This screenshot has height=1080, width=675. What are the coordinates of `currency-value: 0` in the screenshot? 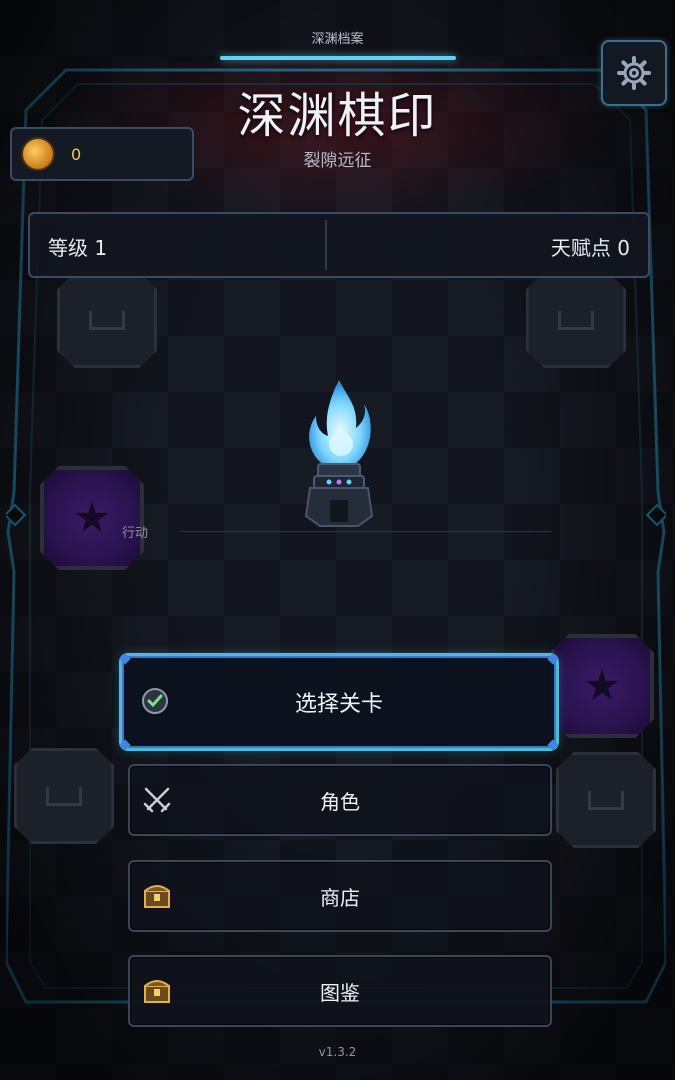 It's located at (76, 154).